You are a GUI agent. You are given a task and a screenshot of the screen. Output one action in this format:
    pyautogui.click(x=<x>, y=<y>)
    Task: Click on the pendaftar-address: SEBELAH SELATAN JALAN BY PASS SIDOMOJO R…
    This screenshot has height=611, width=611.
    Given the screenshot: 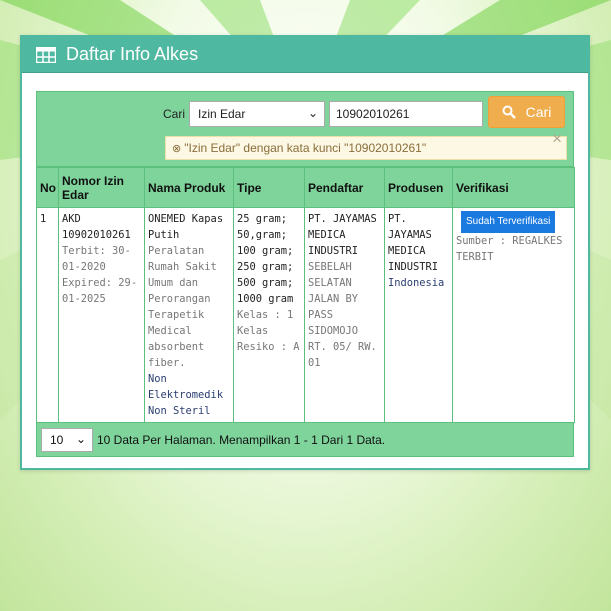 What is the action you would take?
    pyautogui.click(x=342, y=315)
    